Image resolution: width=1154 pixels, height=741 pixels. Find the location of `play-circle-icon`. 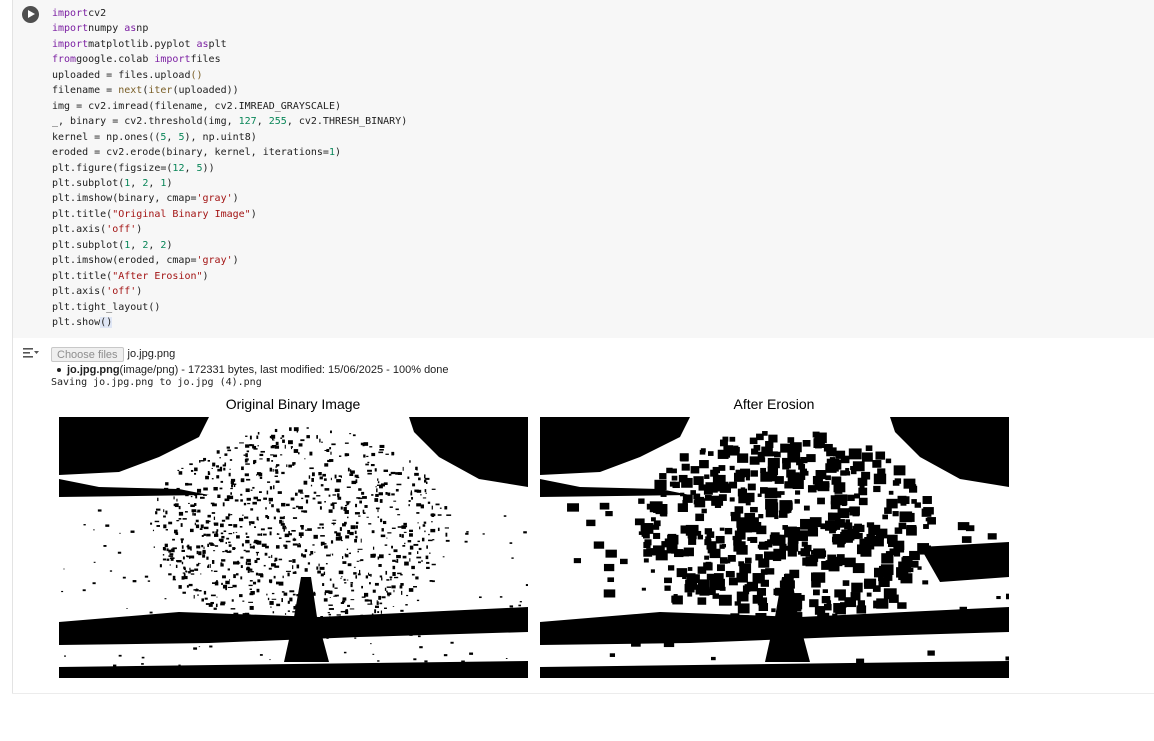

play-circle-icon is located at coordinates (30, 14).